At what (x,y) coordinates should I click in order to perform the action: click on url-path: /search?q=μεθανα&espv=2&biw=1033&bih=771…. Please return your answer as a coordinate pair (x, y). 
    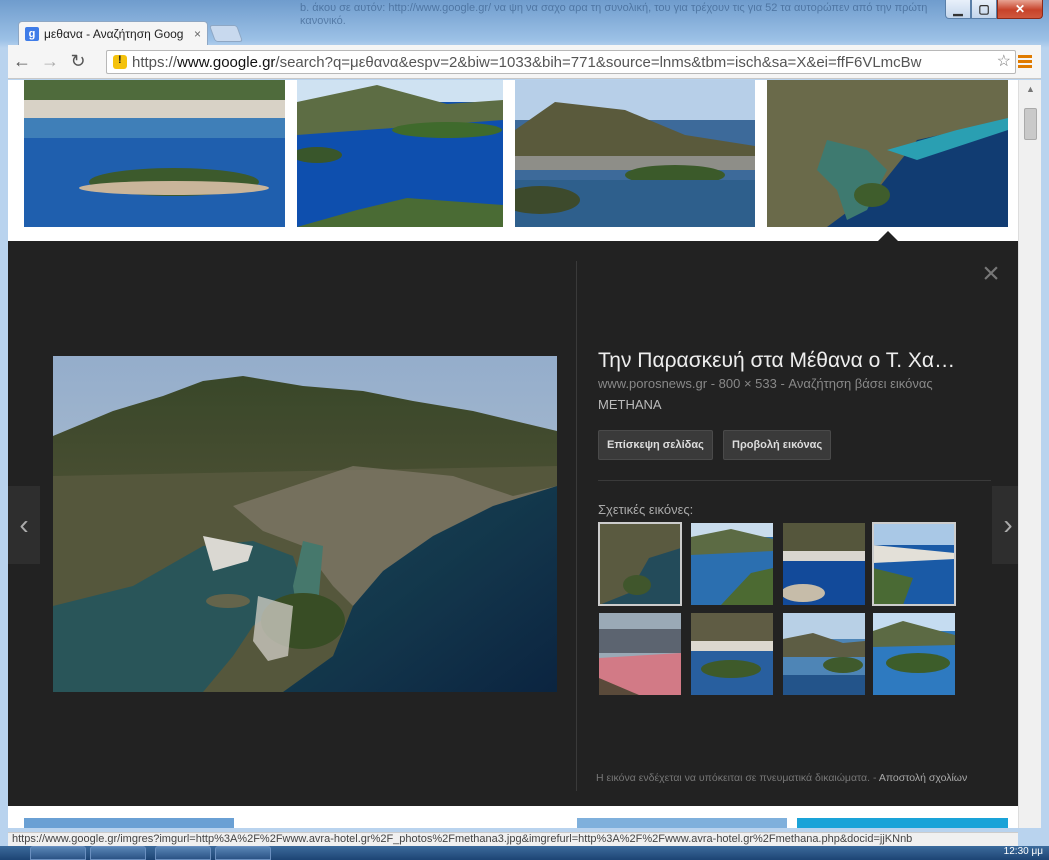
    Looking at the image, I should click on (598, 62).